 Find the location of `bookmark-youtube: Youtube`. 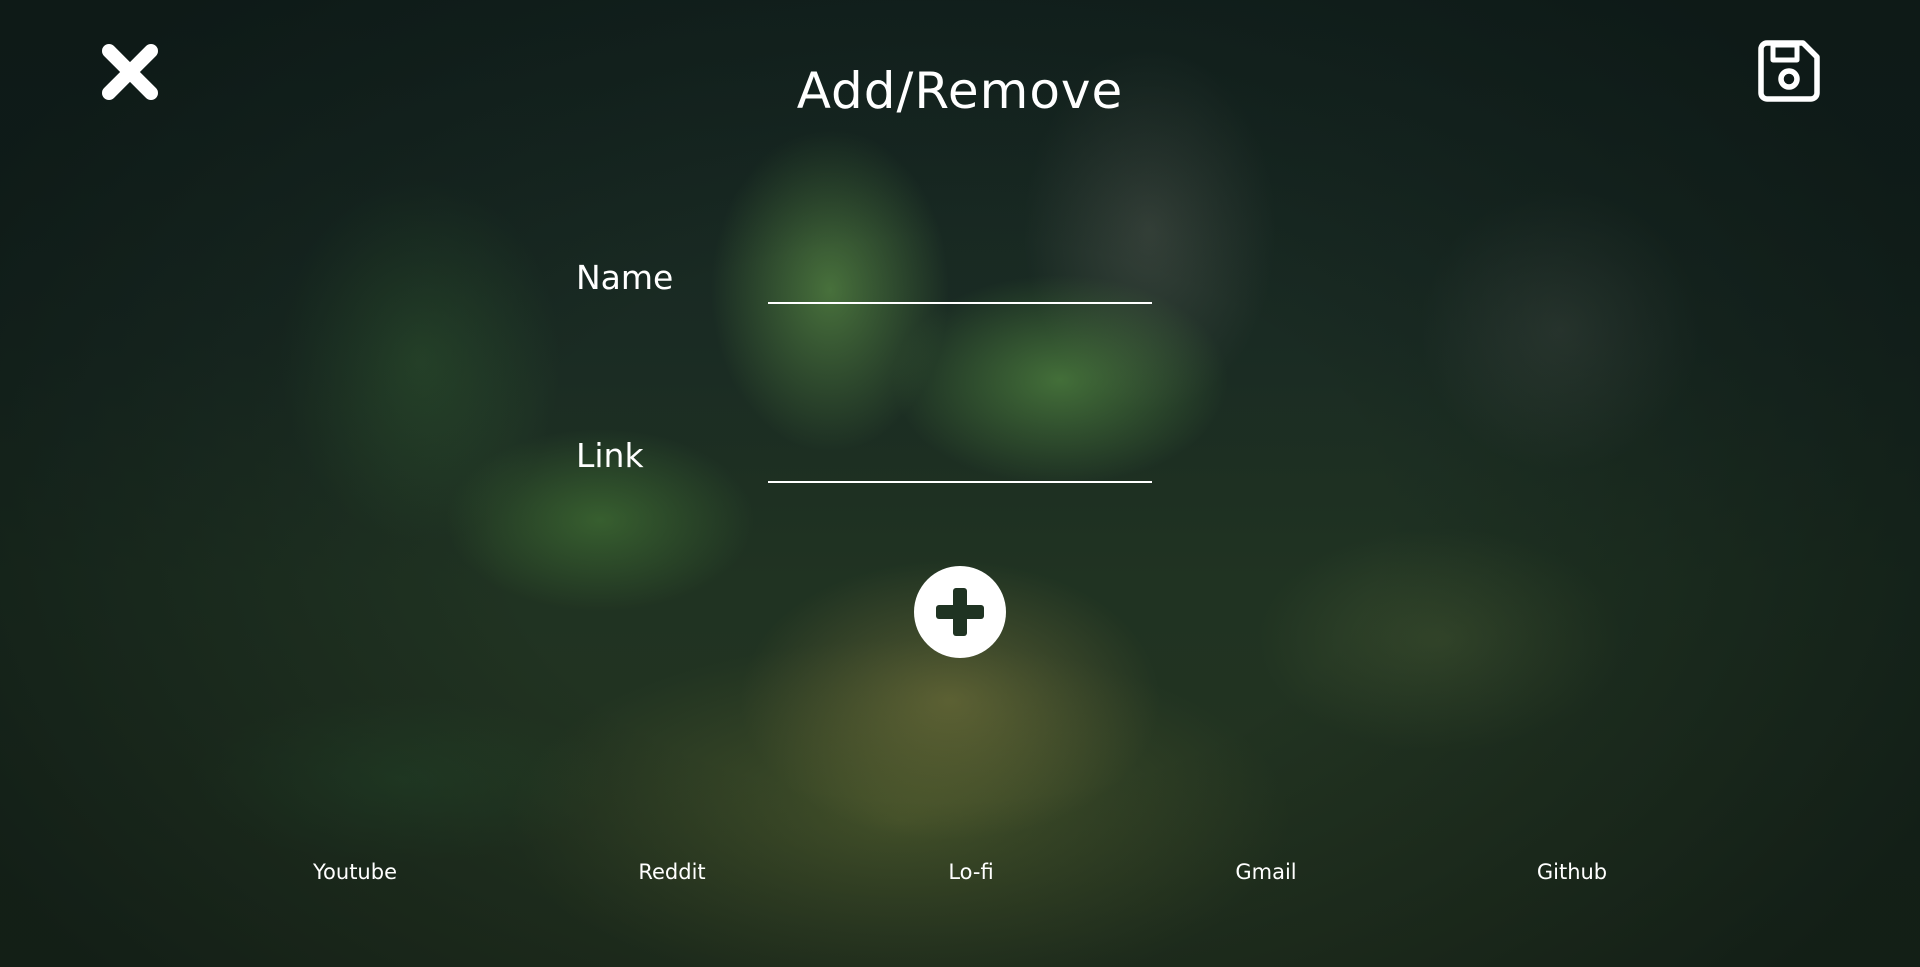

bookmark-youtube: Youtube is located at coordinates (355, 872).